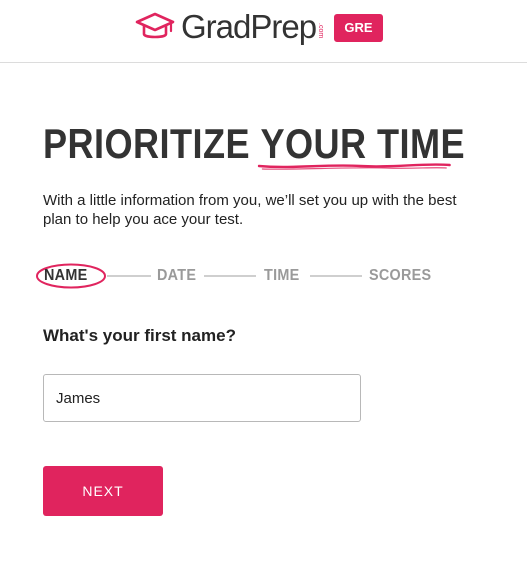 This screenshot has width=527, height=561. I want to click on first-name-label: What's your first name?, so click(139, 335).